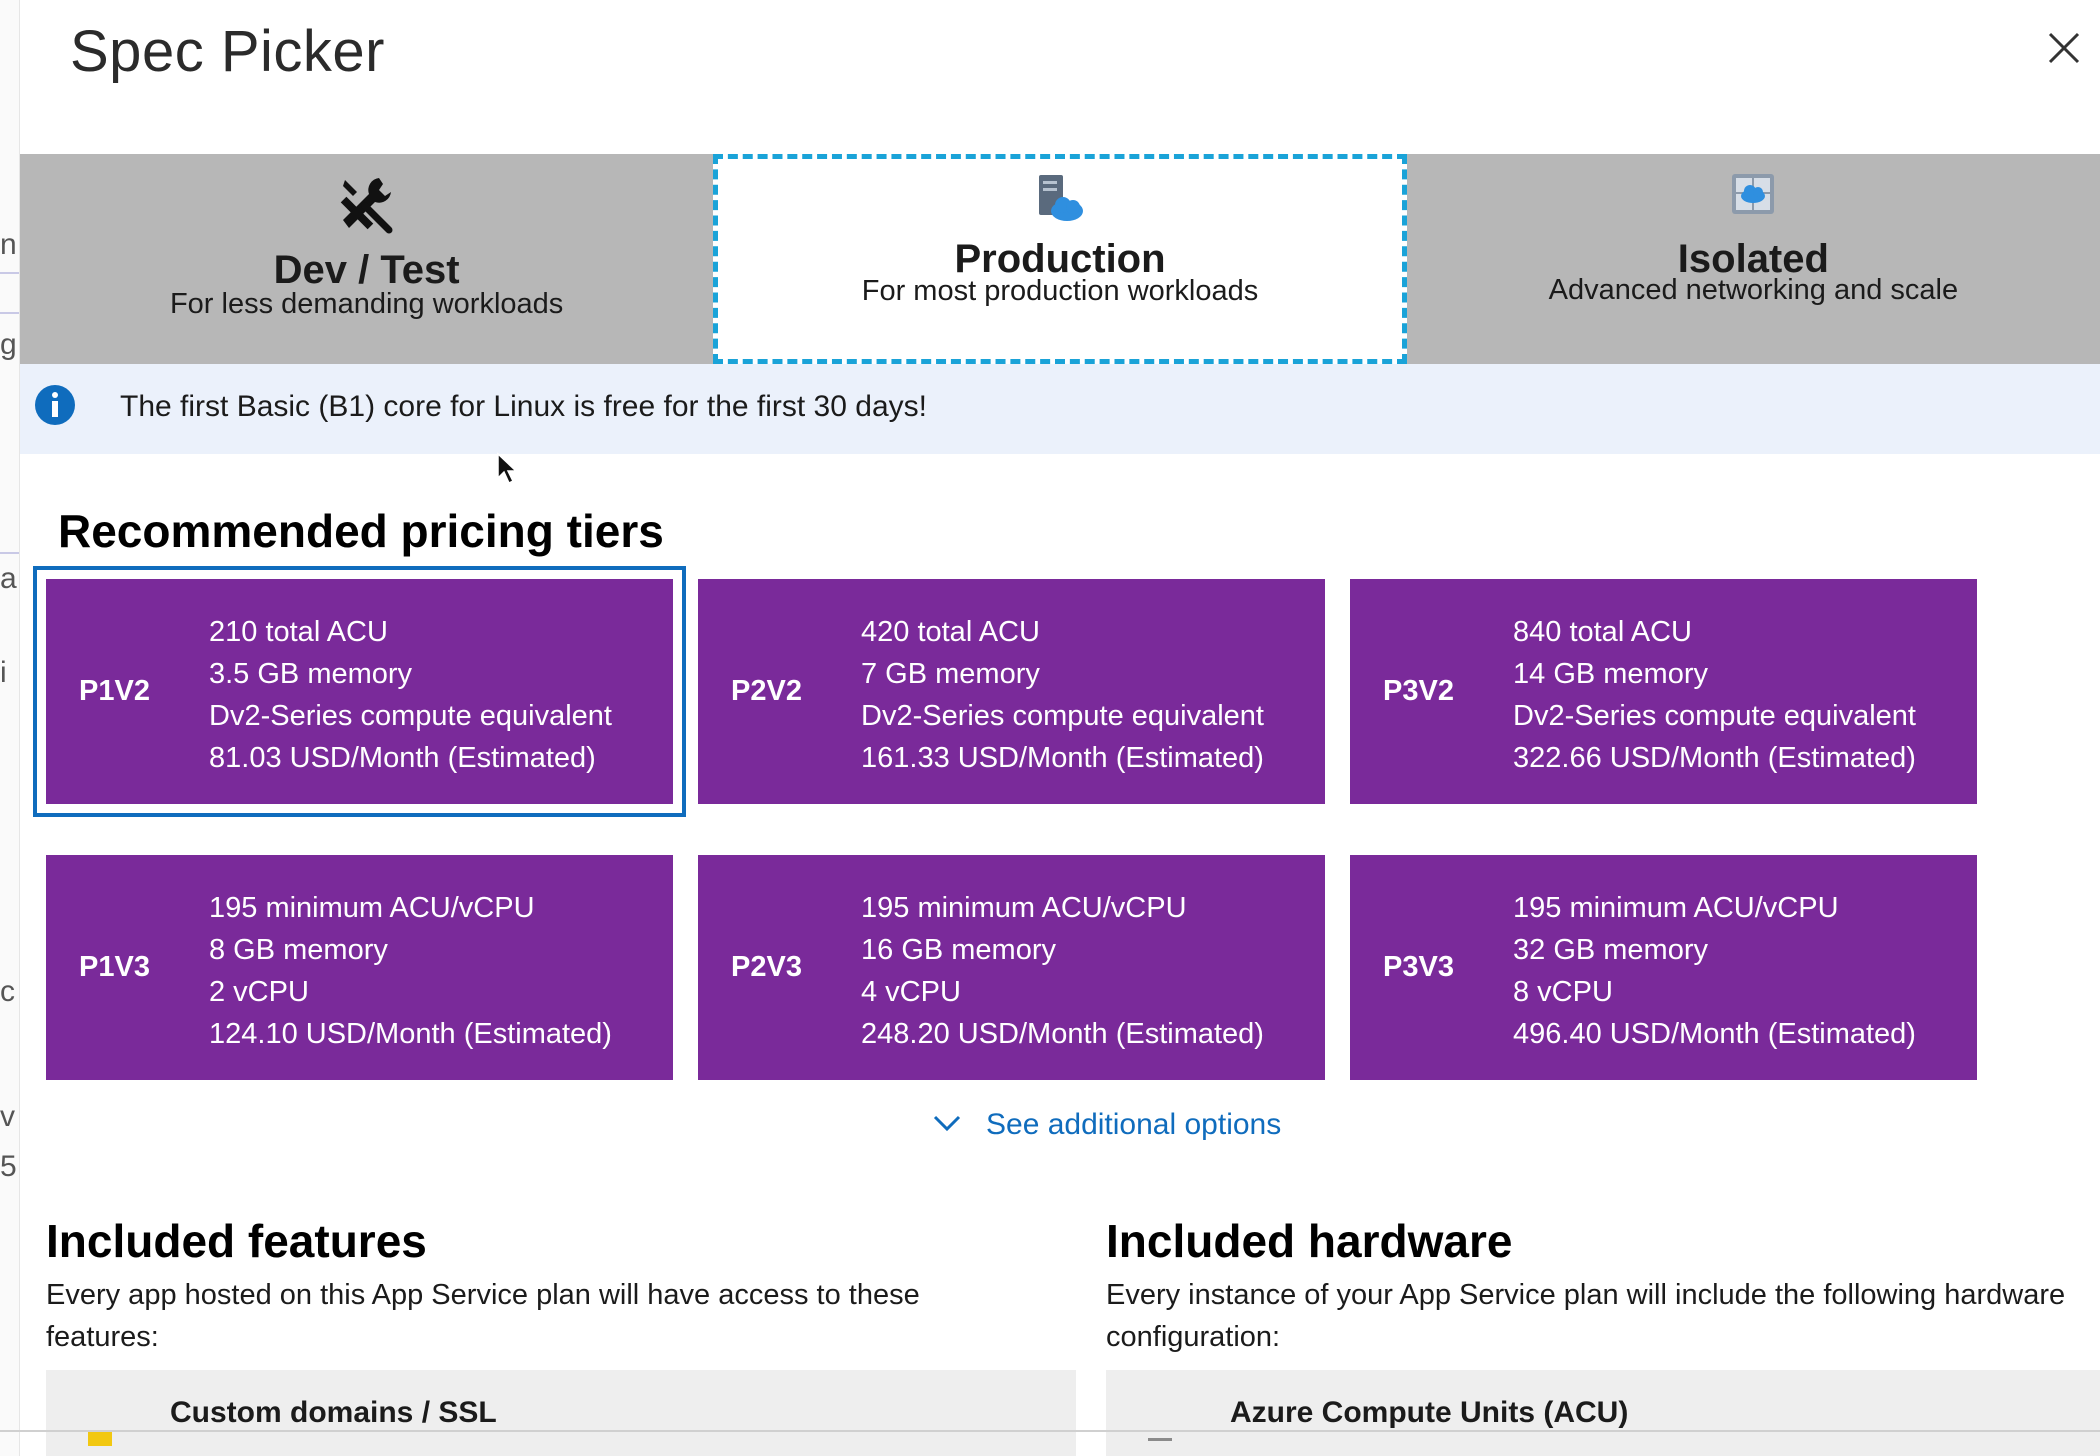 The image size is (2100, 1456). I want to click on tab-production: Production For most production workloads, so click(1060, 259).